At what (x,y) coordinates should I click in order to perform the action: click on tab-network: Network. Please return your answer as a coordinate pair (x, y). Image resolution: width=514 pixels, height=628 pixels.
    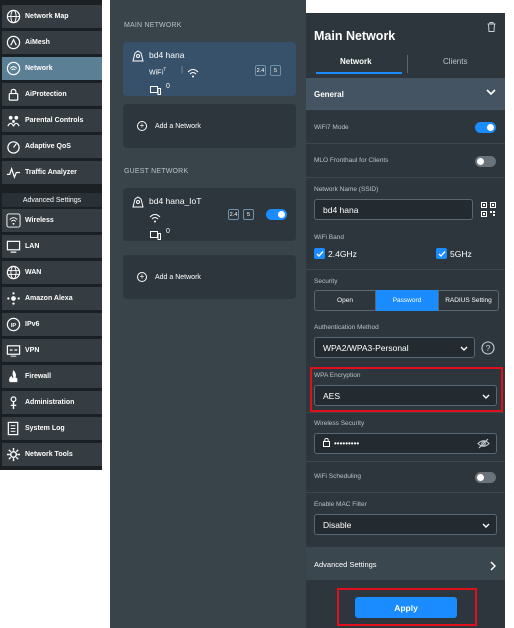
    Looking at the image, I should click on (356, 61).